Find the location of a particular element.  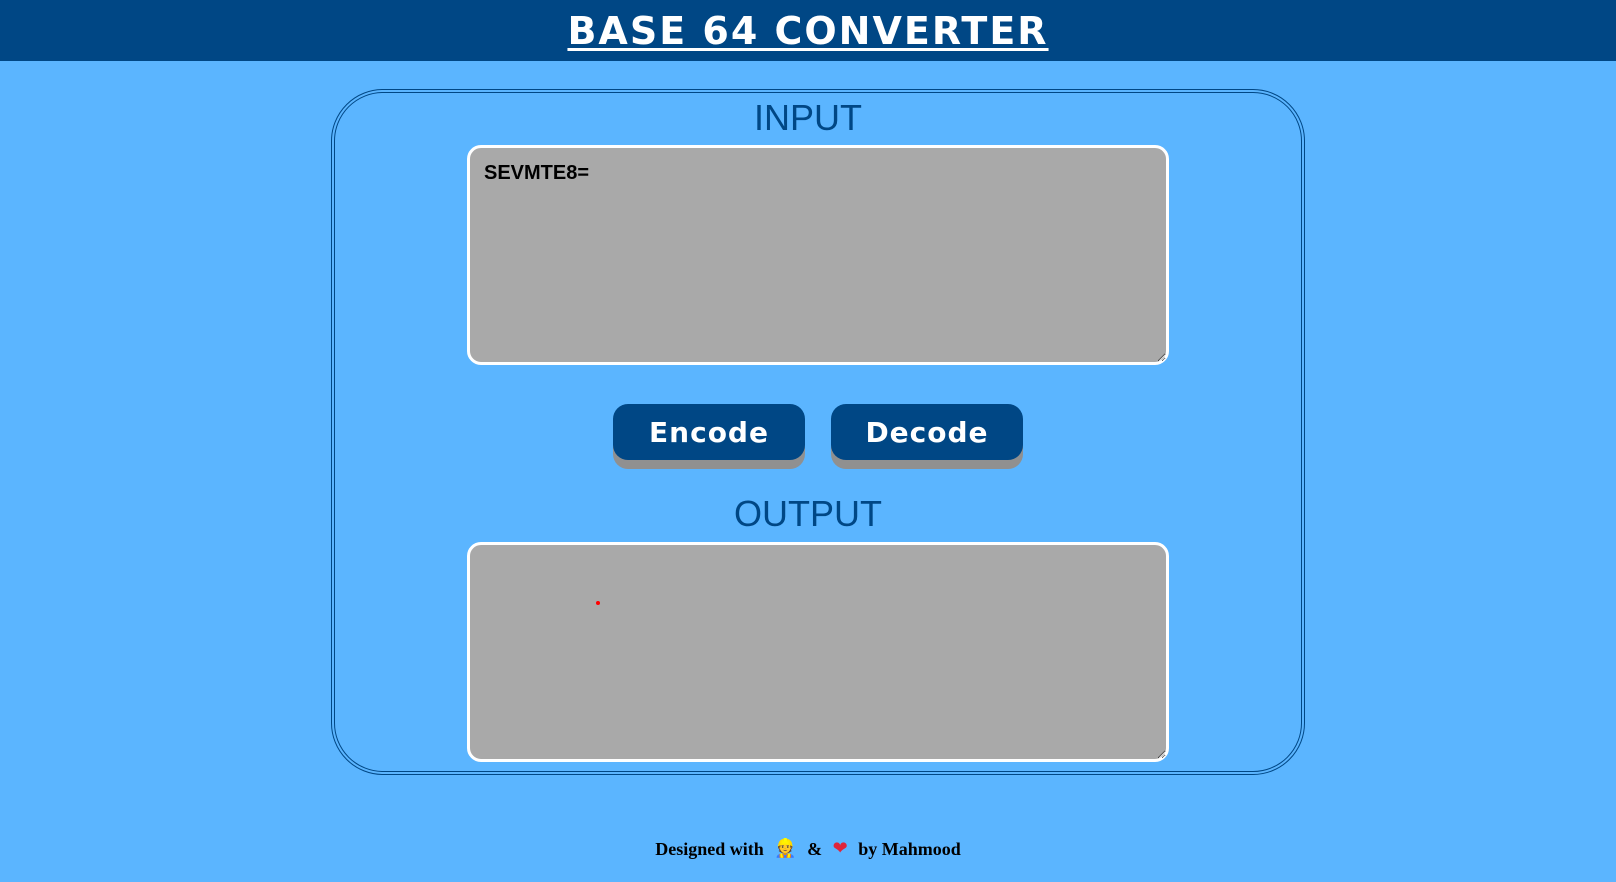

app-title: BASE 64 CONVERTER is located at coordinates (808, 30).